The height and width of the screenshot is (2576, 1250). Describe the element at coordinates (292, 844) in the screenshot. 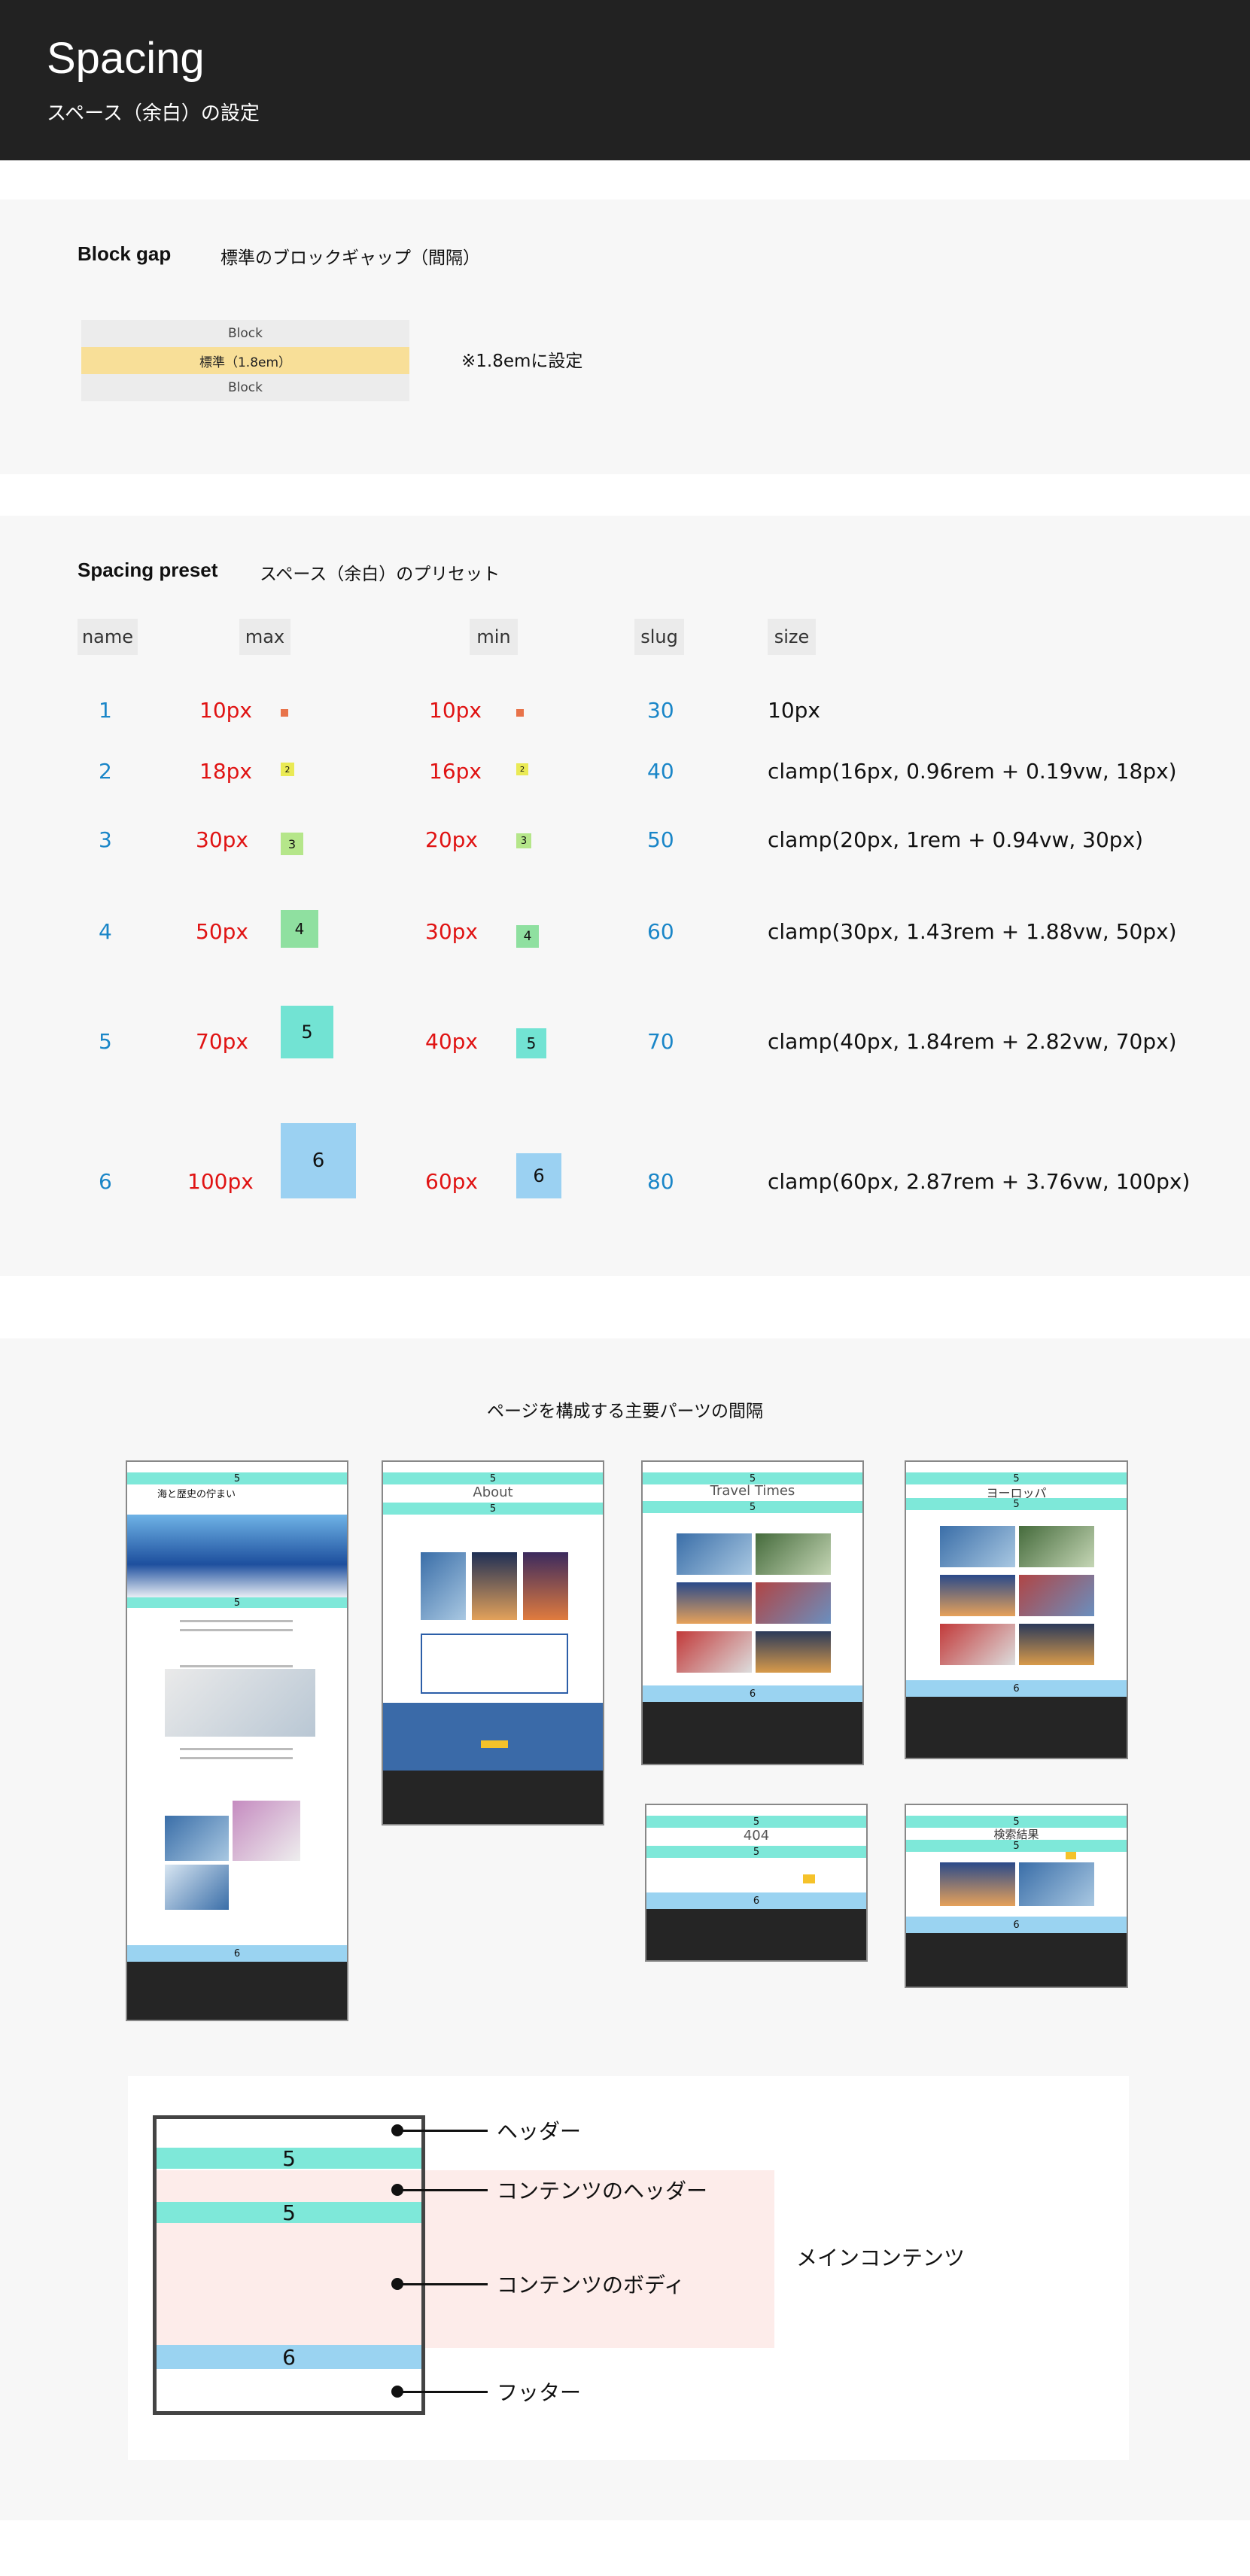

I see `swatch-max-3: 3` at that location.